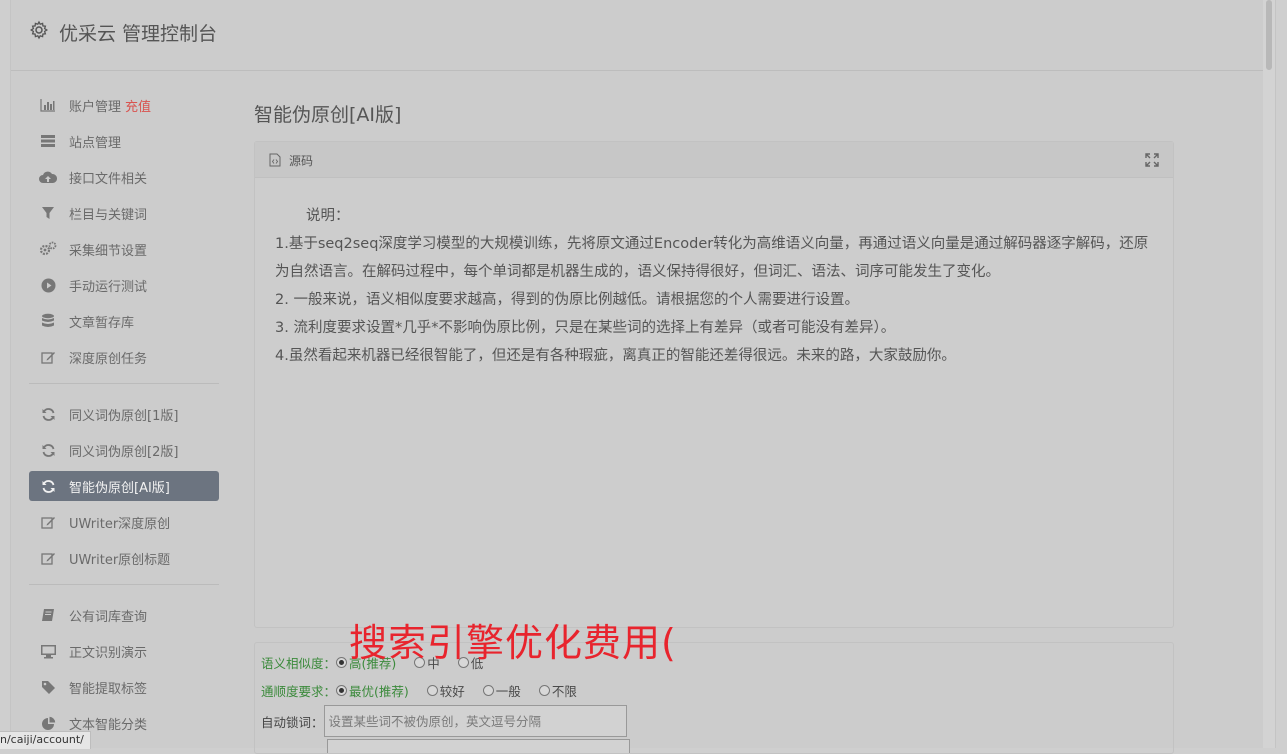 The image size is (1287, 754). I want to click on note-title: 说明：, so click(328, 216).